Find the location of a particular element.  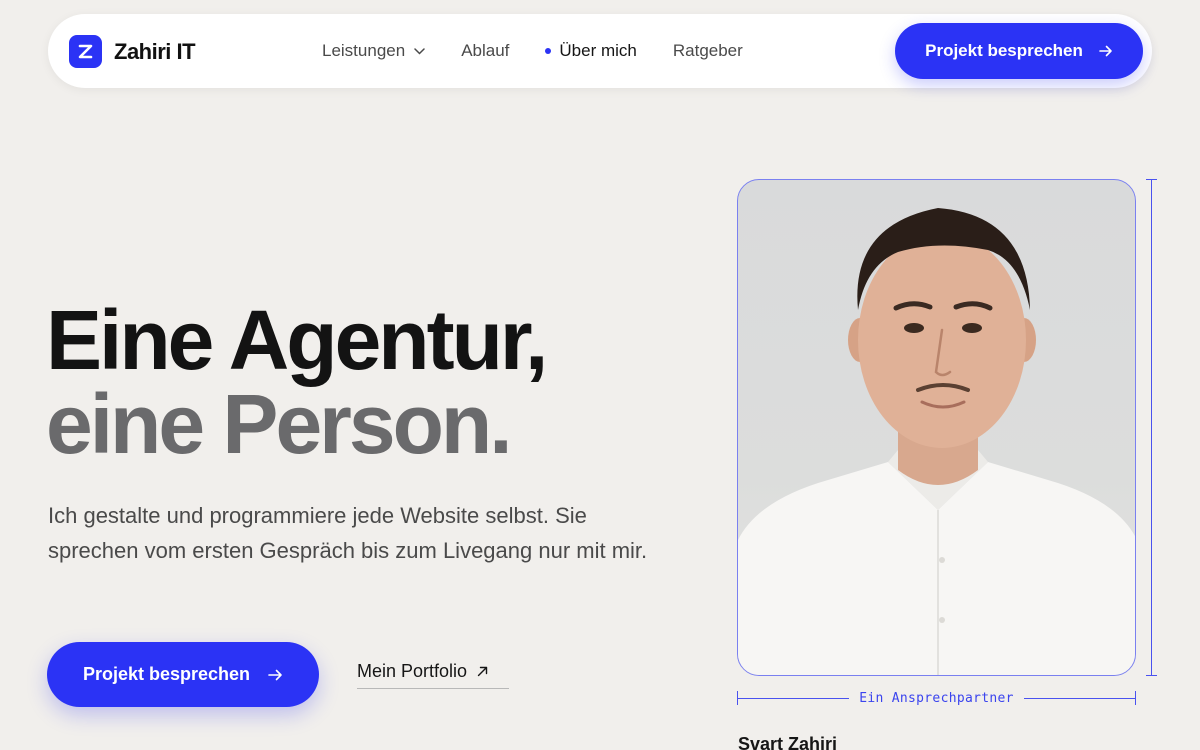

dimension-line-left is located at coordinates (794, 698).